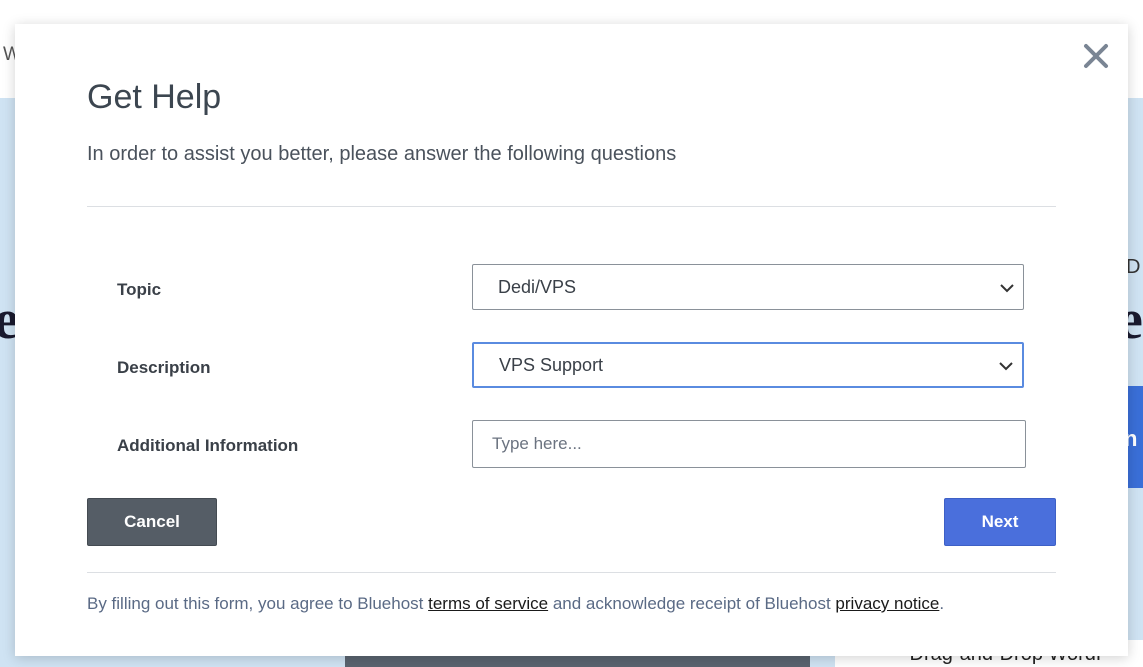 Image resolution: width=1143 pixels, height=667 pixels. I want to click on topic-select-value: Dedi/VPS, so click(537, 287).